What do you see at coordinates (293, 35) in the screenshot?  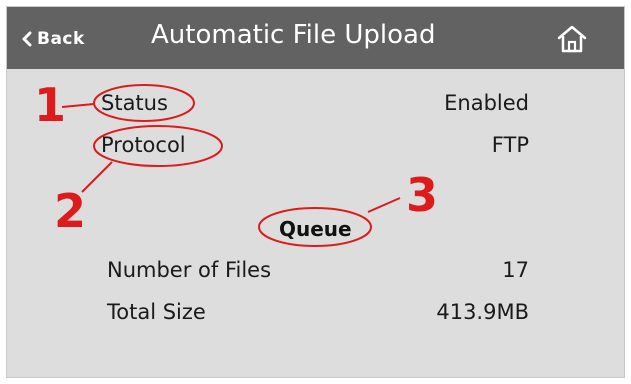 I see `page-title: Automatic File Upload` at bounding box center [293, 35].